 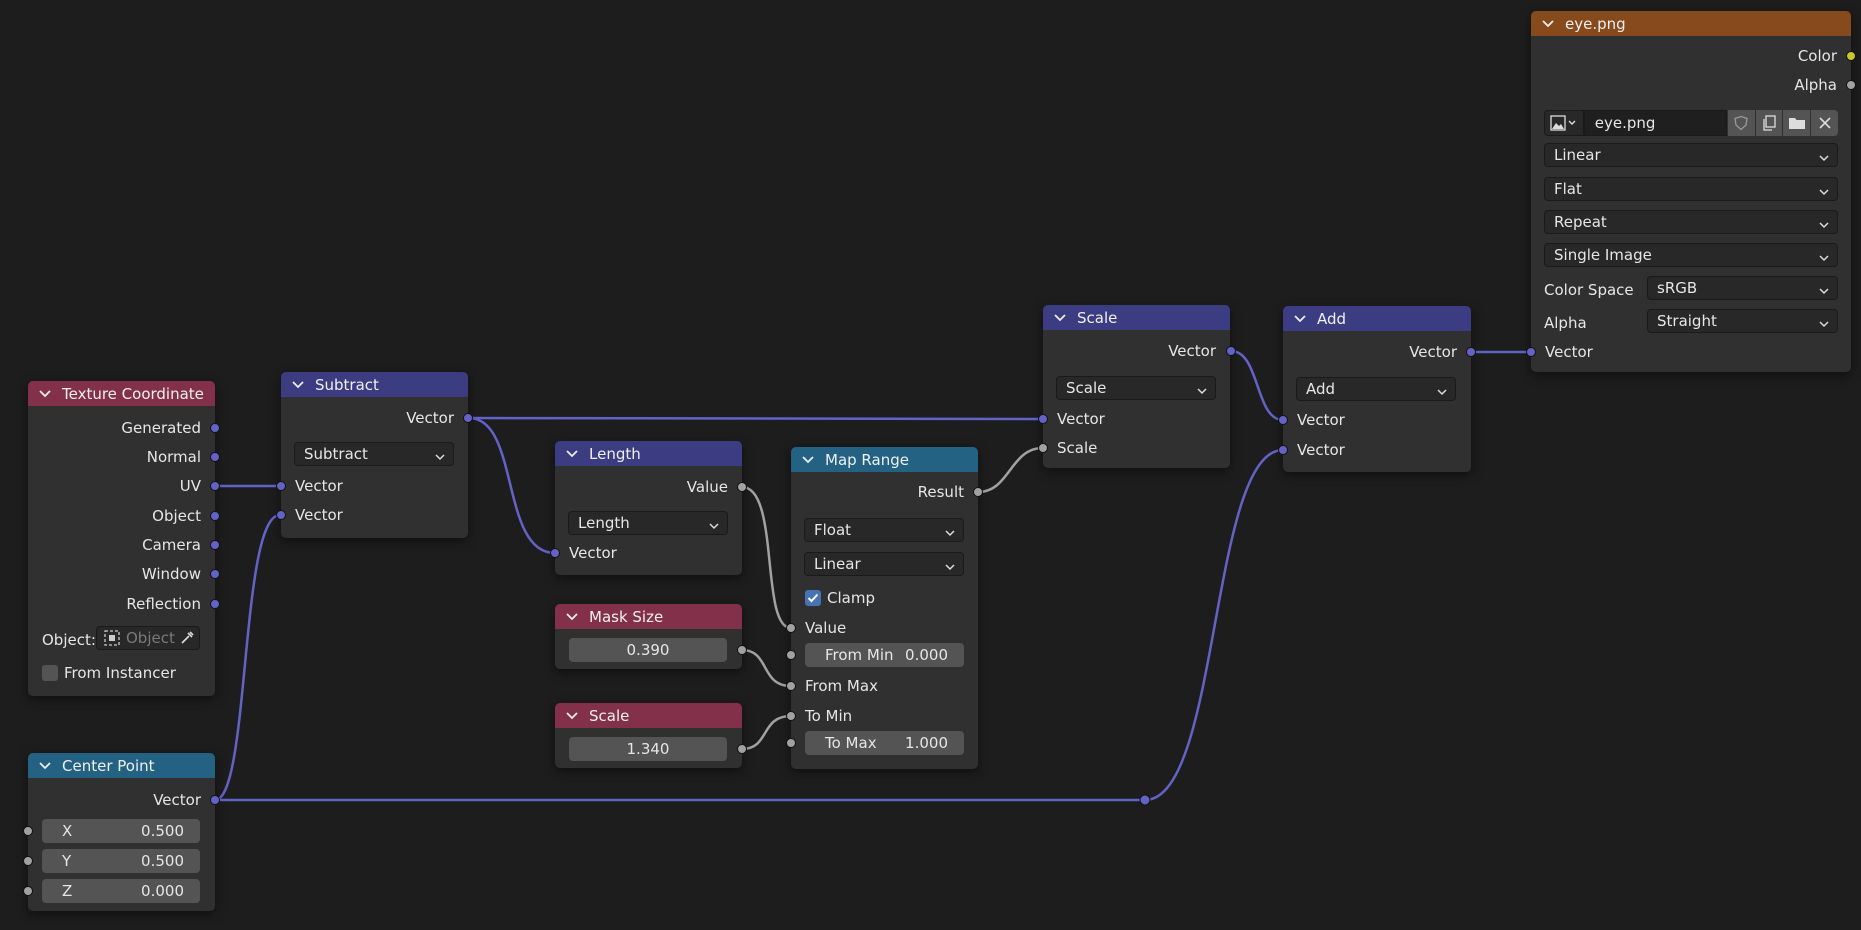 What do you see at coordinates (215, 486) in the screenshot?
I see `socket-uv` at bounding box center [215, 486].